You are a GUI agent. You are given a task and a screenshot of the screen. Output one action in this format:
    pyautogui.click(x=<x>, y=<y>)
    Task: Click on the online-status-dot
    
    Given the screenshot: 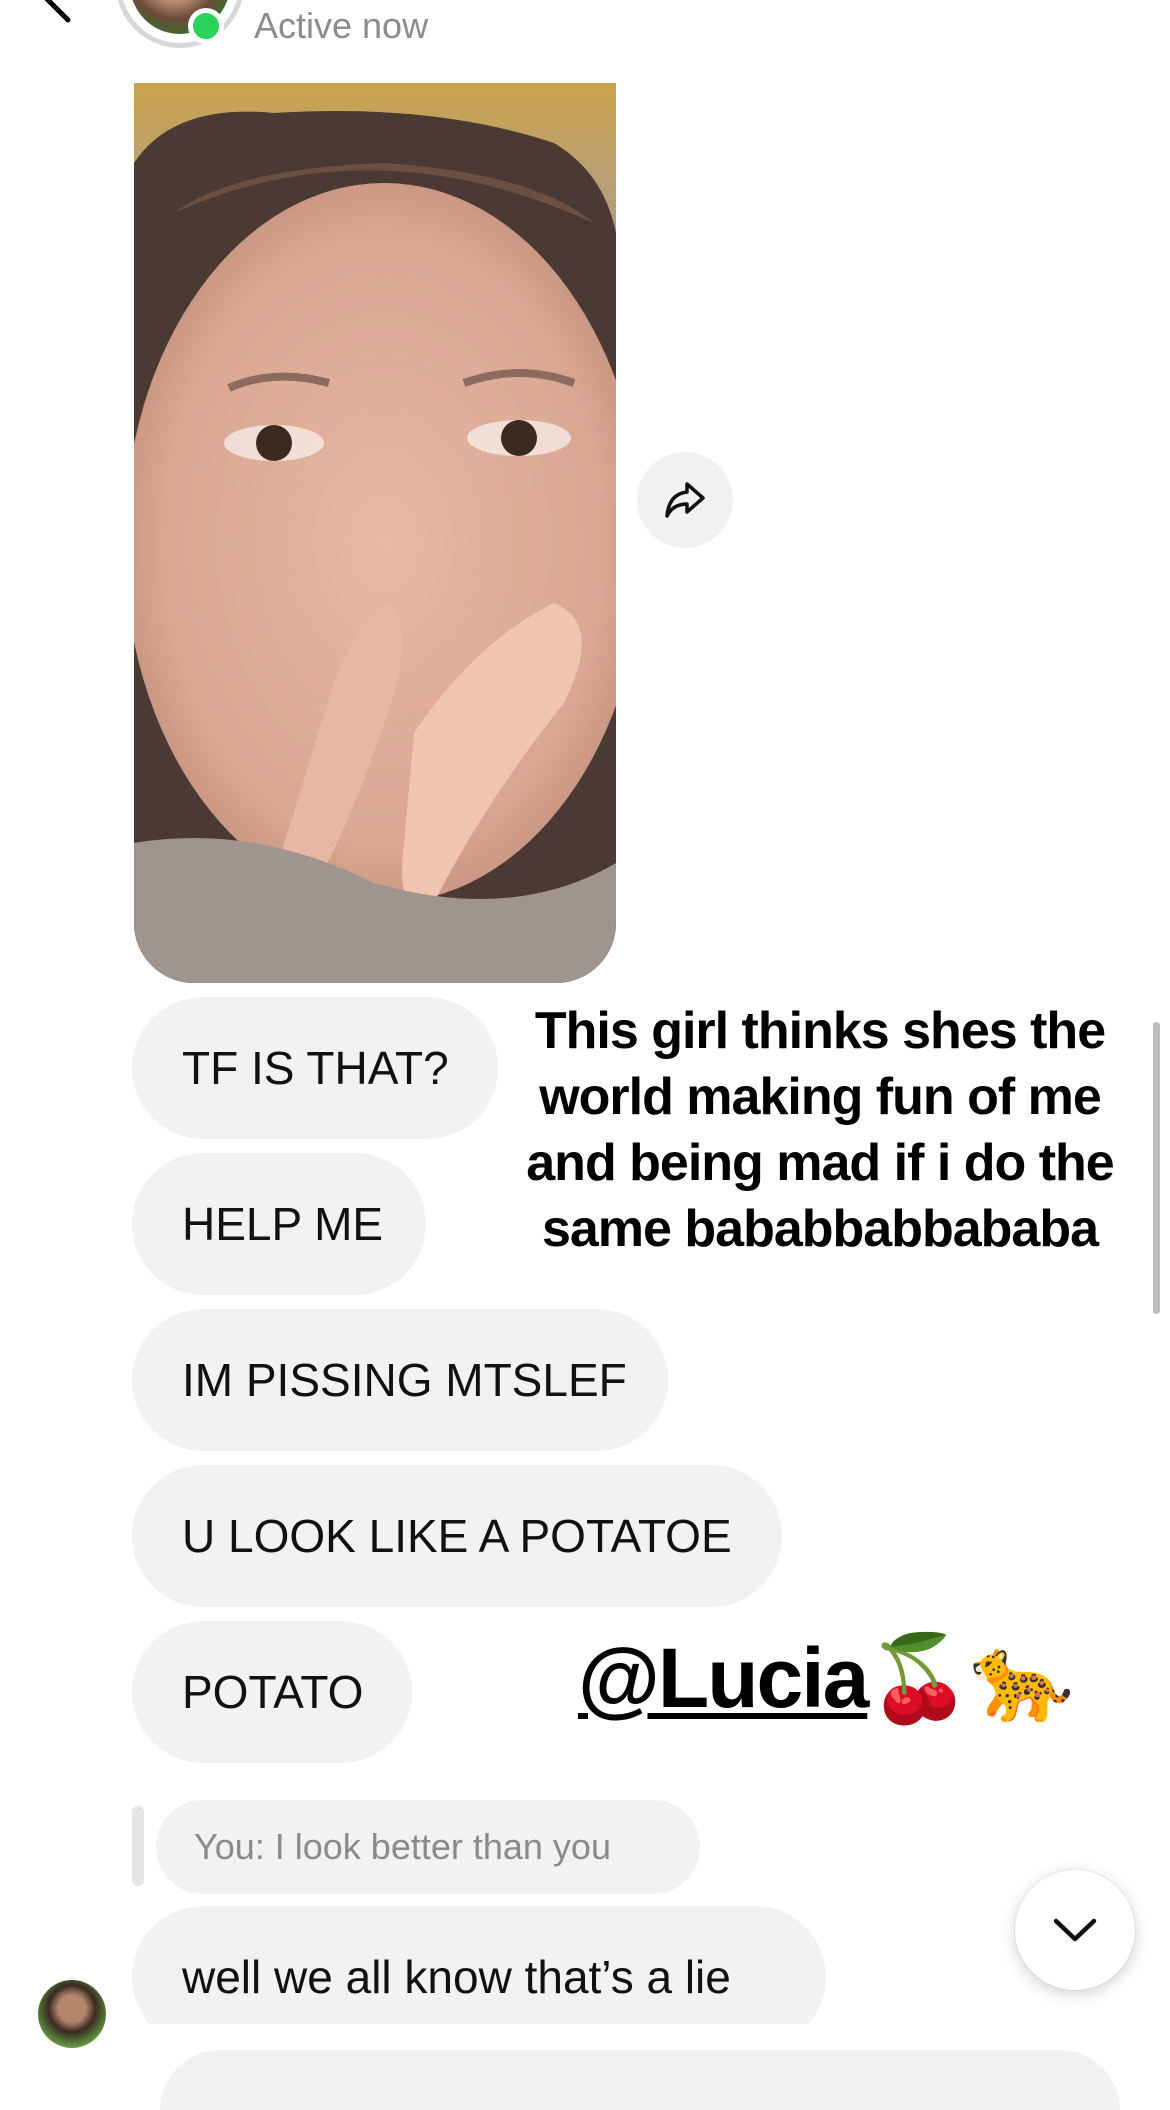 What is the action you would take?
    pyautogui.click(x=206, y=26)
    